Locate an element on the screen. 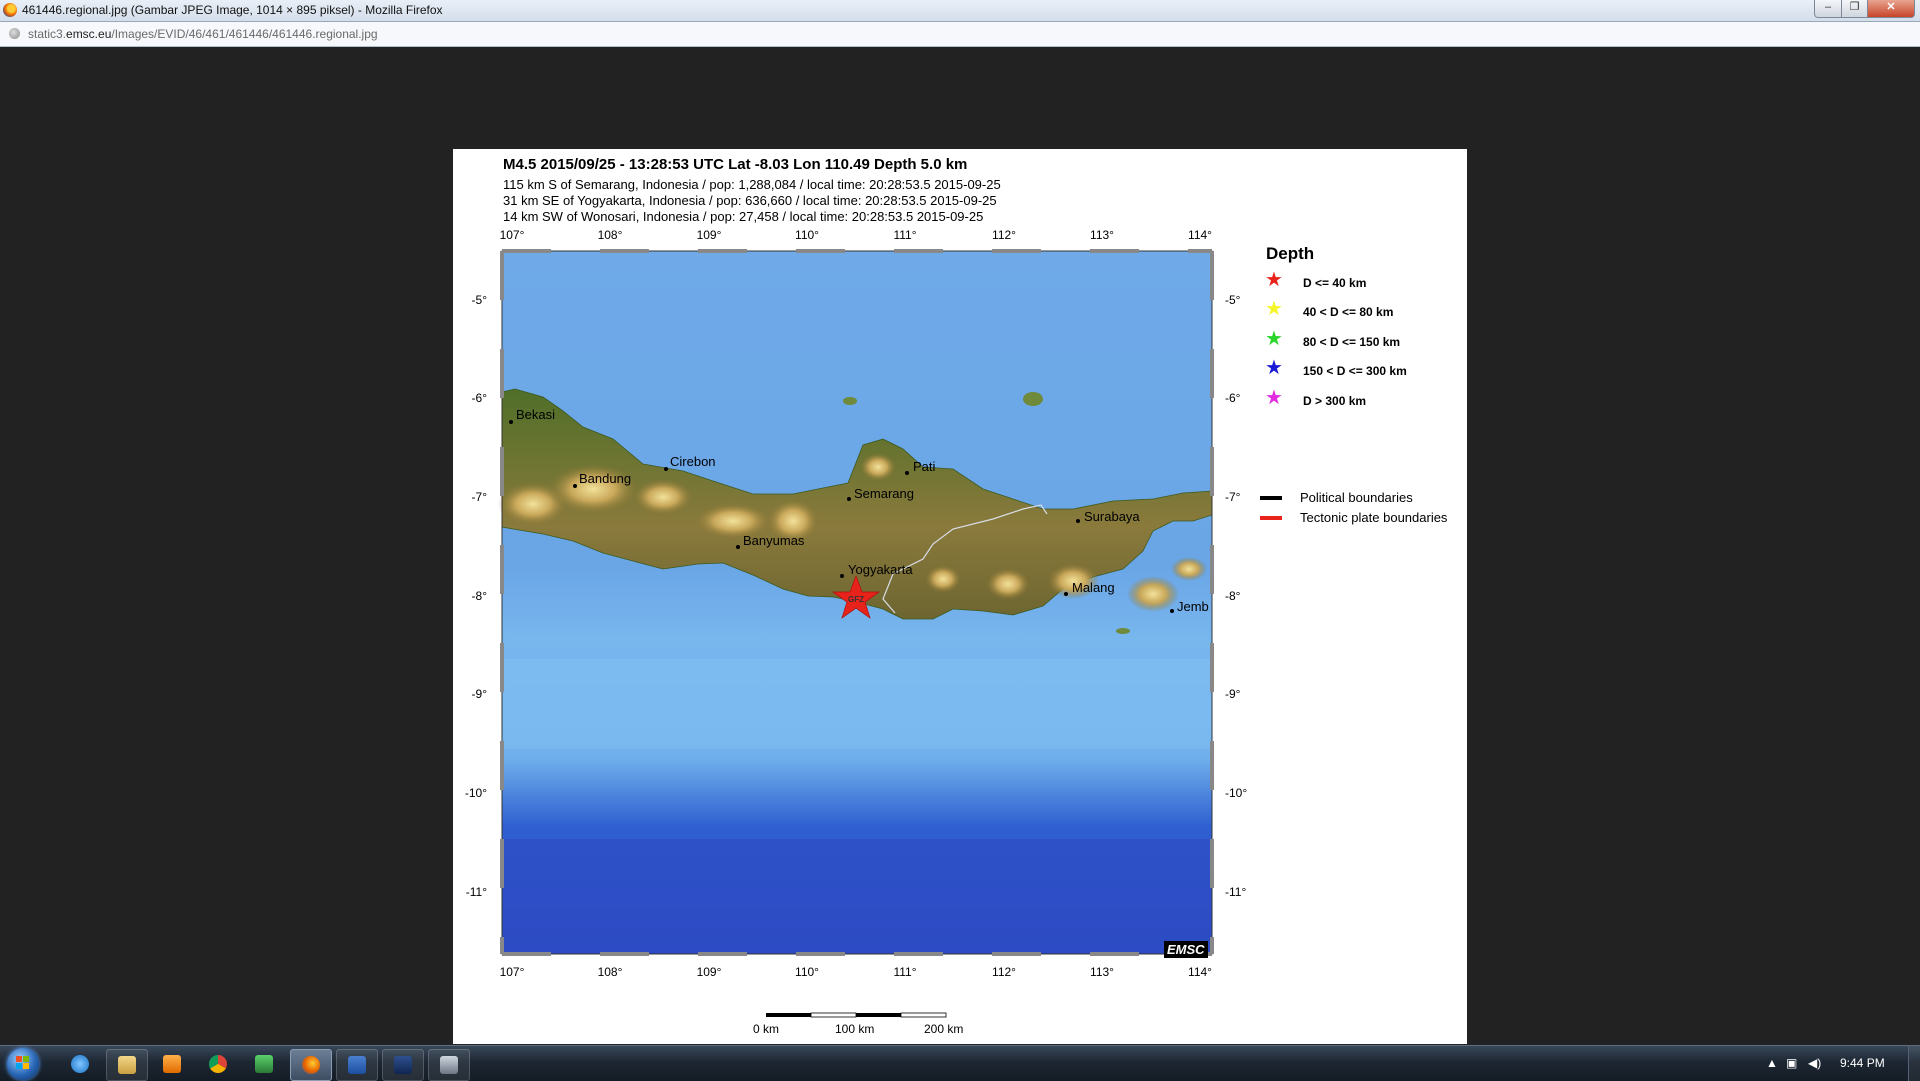 The image size is (1920, 1081). screen-tool-icon is located at coordinates (449, 1065).